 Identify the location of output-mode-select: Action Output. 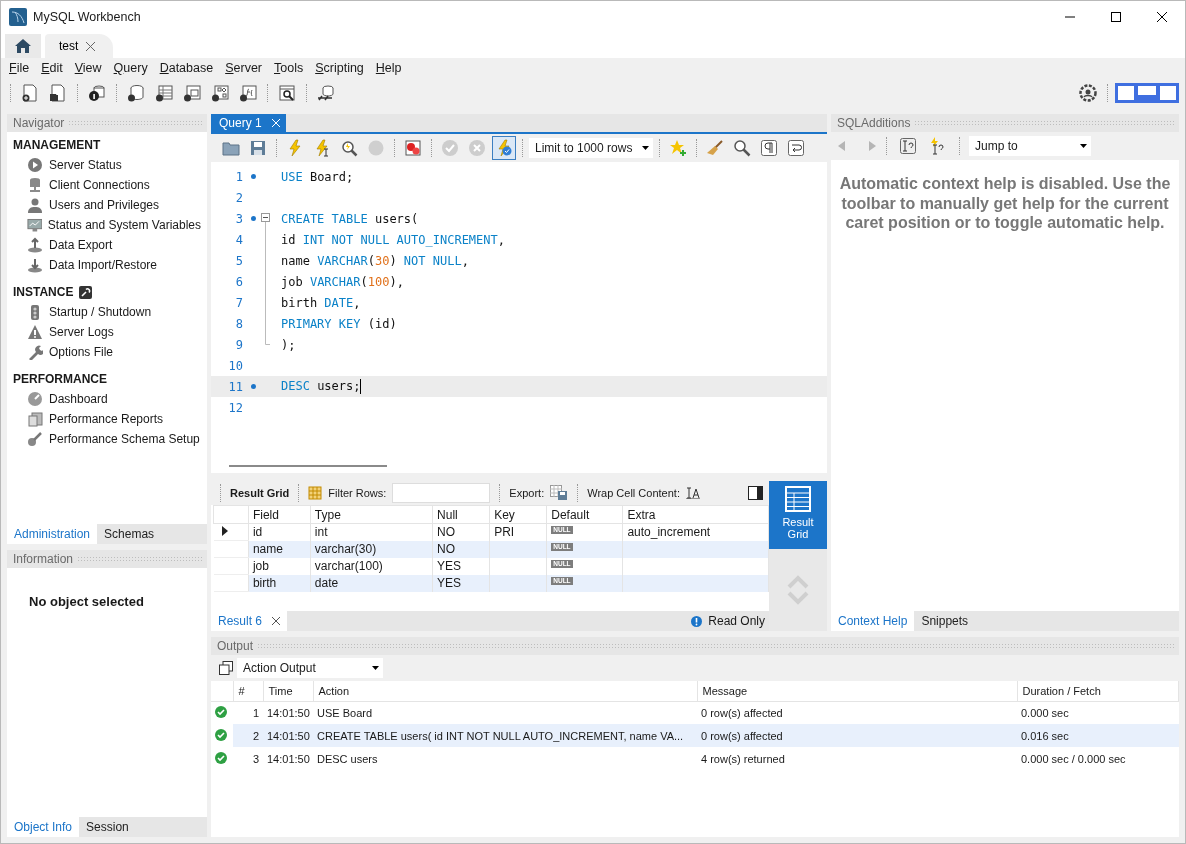
(310, 668).